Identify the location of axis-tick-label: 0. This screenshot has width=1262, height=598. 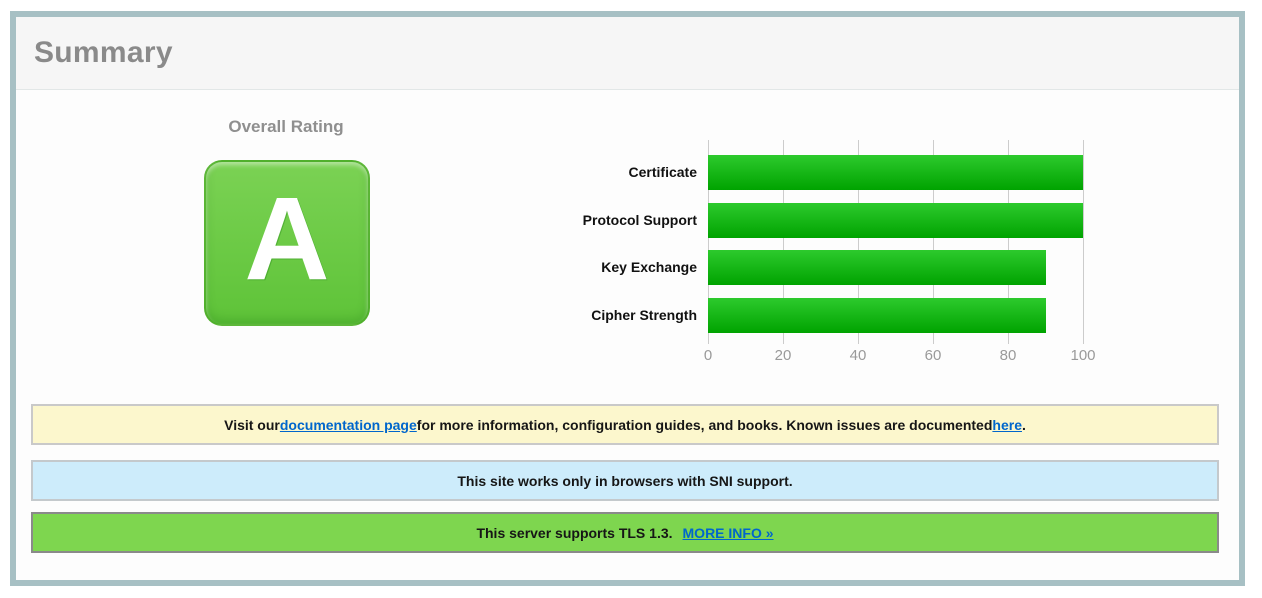
(708, 355).